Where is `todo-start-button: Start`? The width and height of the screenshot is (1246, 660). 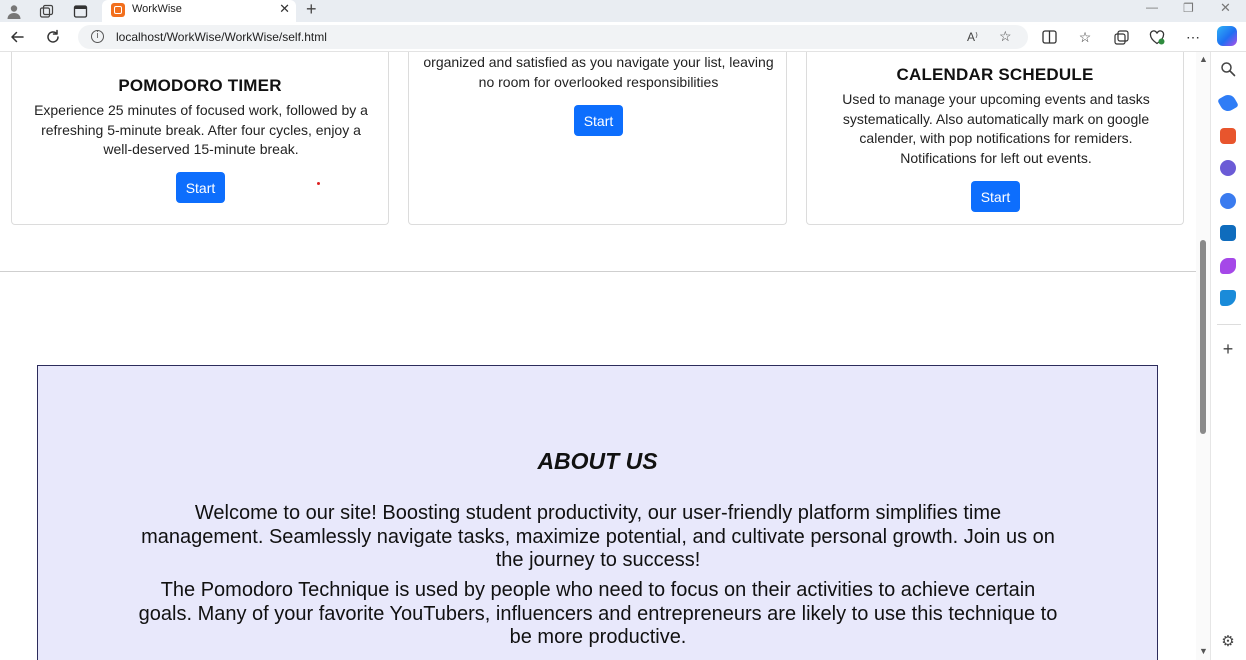 todo-start-button: Start is located at coordinates (598, 120).